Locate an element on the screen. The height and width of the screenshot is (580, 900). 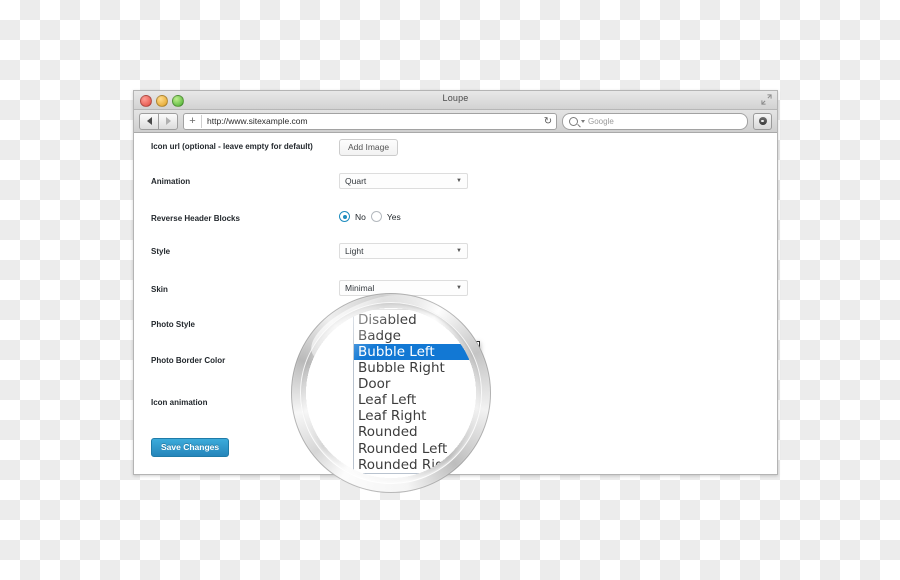
reader-toggle-icon is located at coordinates (762, 121).